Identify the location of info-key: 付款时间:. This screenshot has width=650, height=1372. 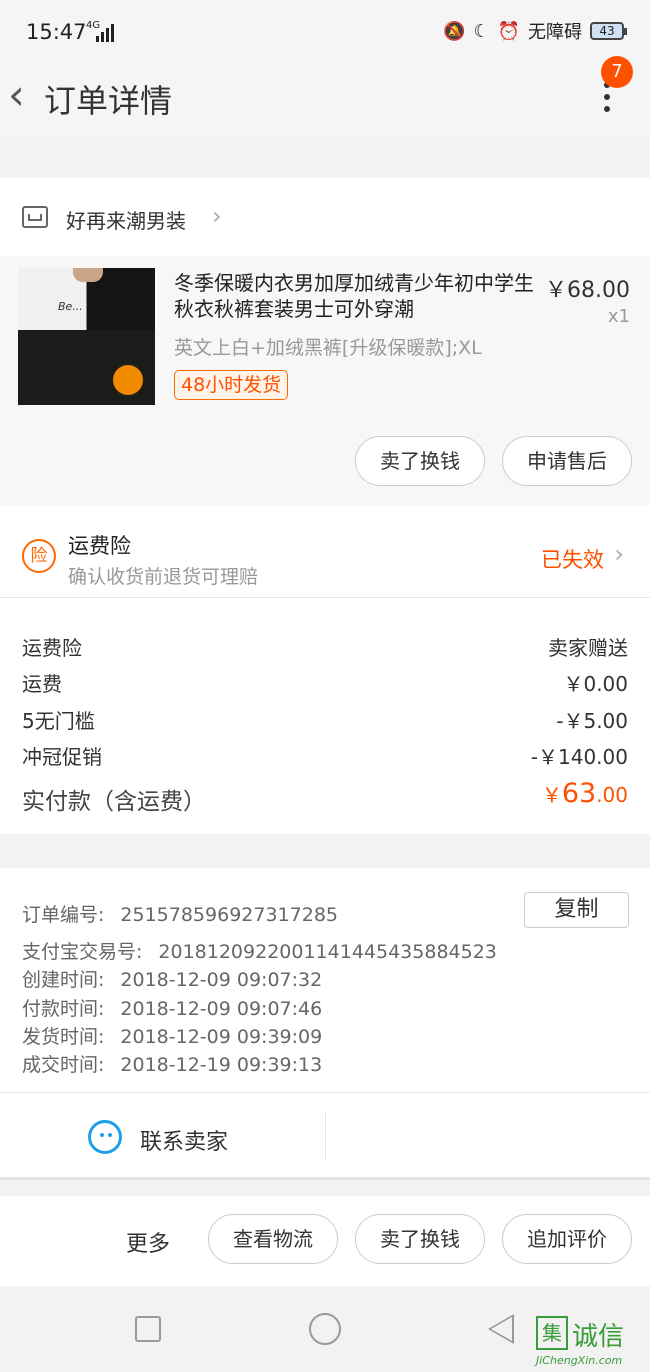
(63, 1009).